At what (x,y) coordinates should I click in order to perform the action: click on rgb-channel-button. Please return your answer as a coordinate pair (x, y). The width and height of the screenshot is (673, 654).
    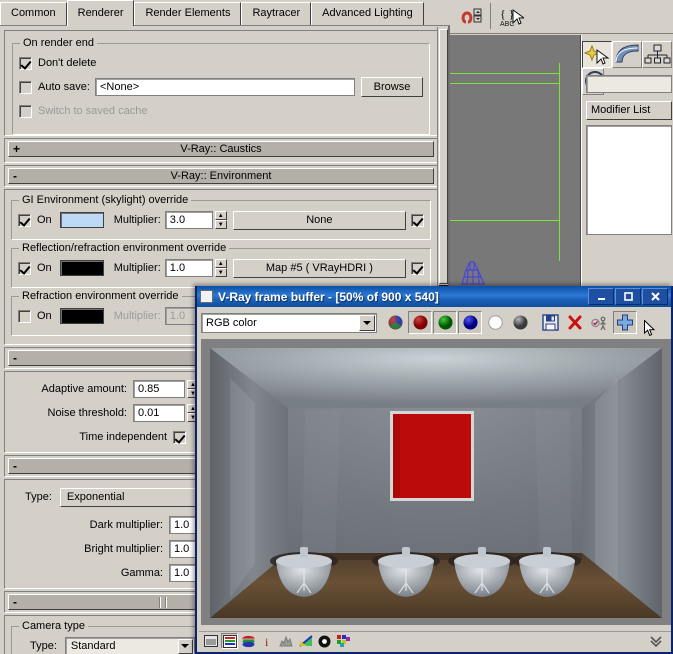
    Looking at the image, I should click on (395, 322).